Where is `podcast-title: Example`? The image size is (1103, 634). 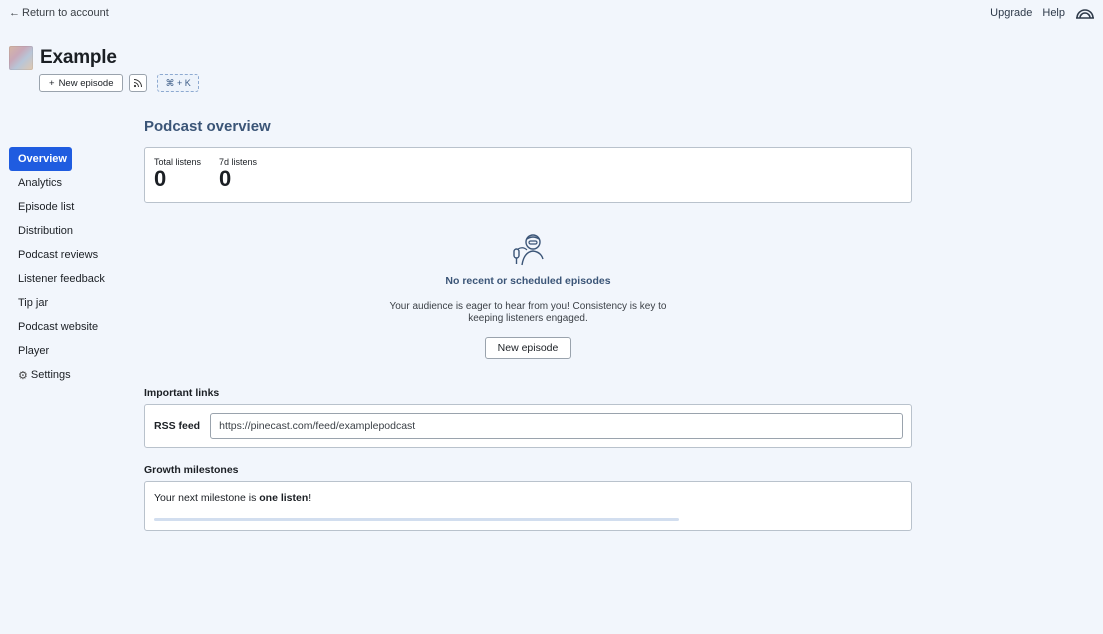
podcast-title: Example is located at coordinates (78, 57).